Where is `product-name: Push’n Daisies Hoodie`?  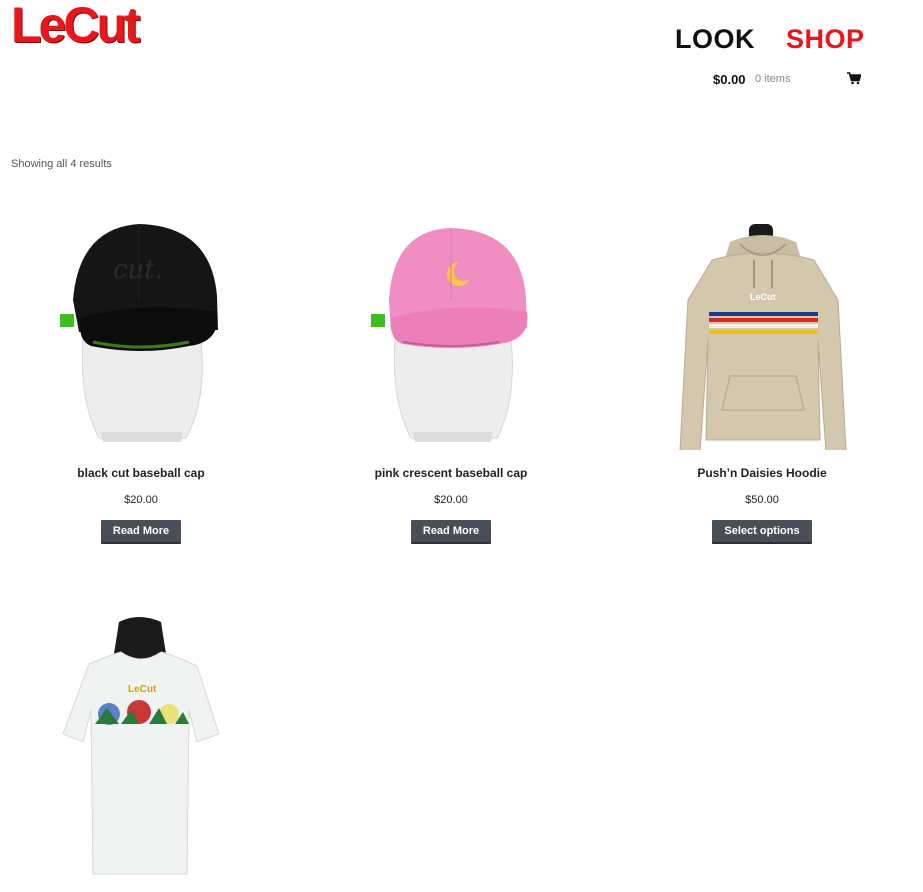 product-name: Push’n Daisies Hoodie is located at coordinates (762, 474).